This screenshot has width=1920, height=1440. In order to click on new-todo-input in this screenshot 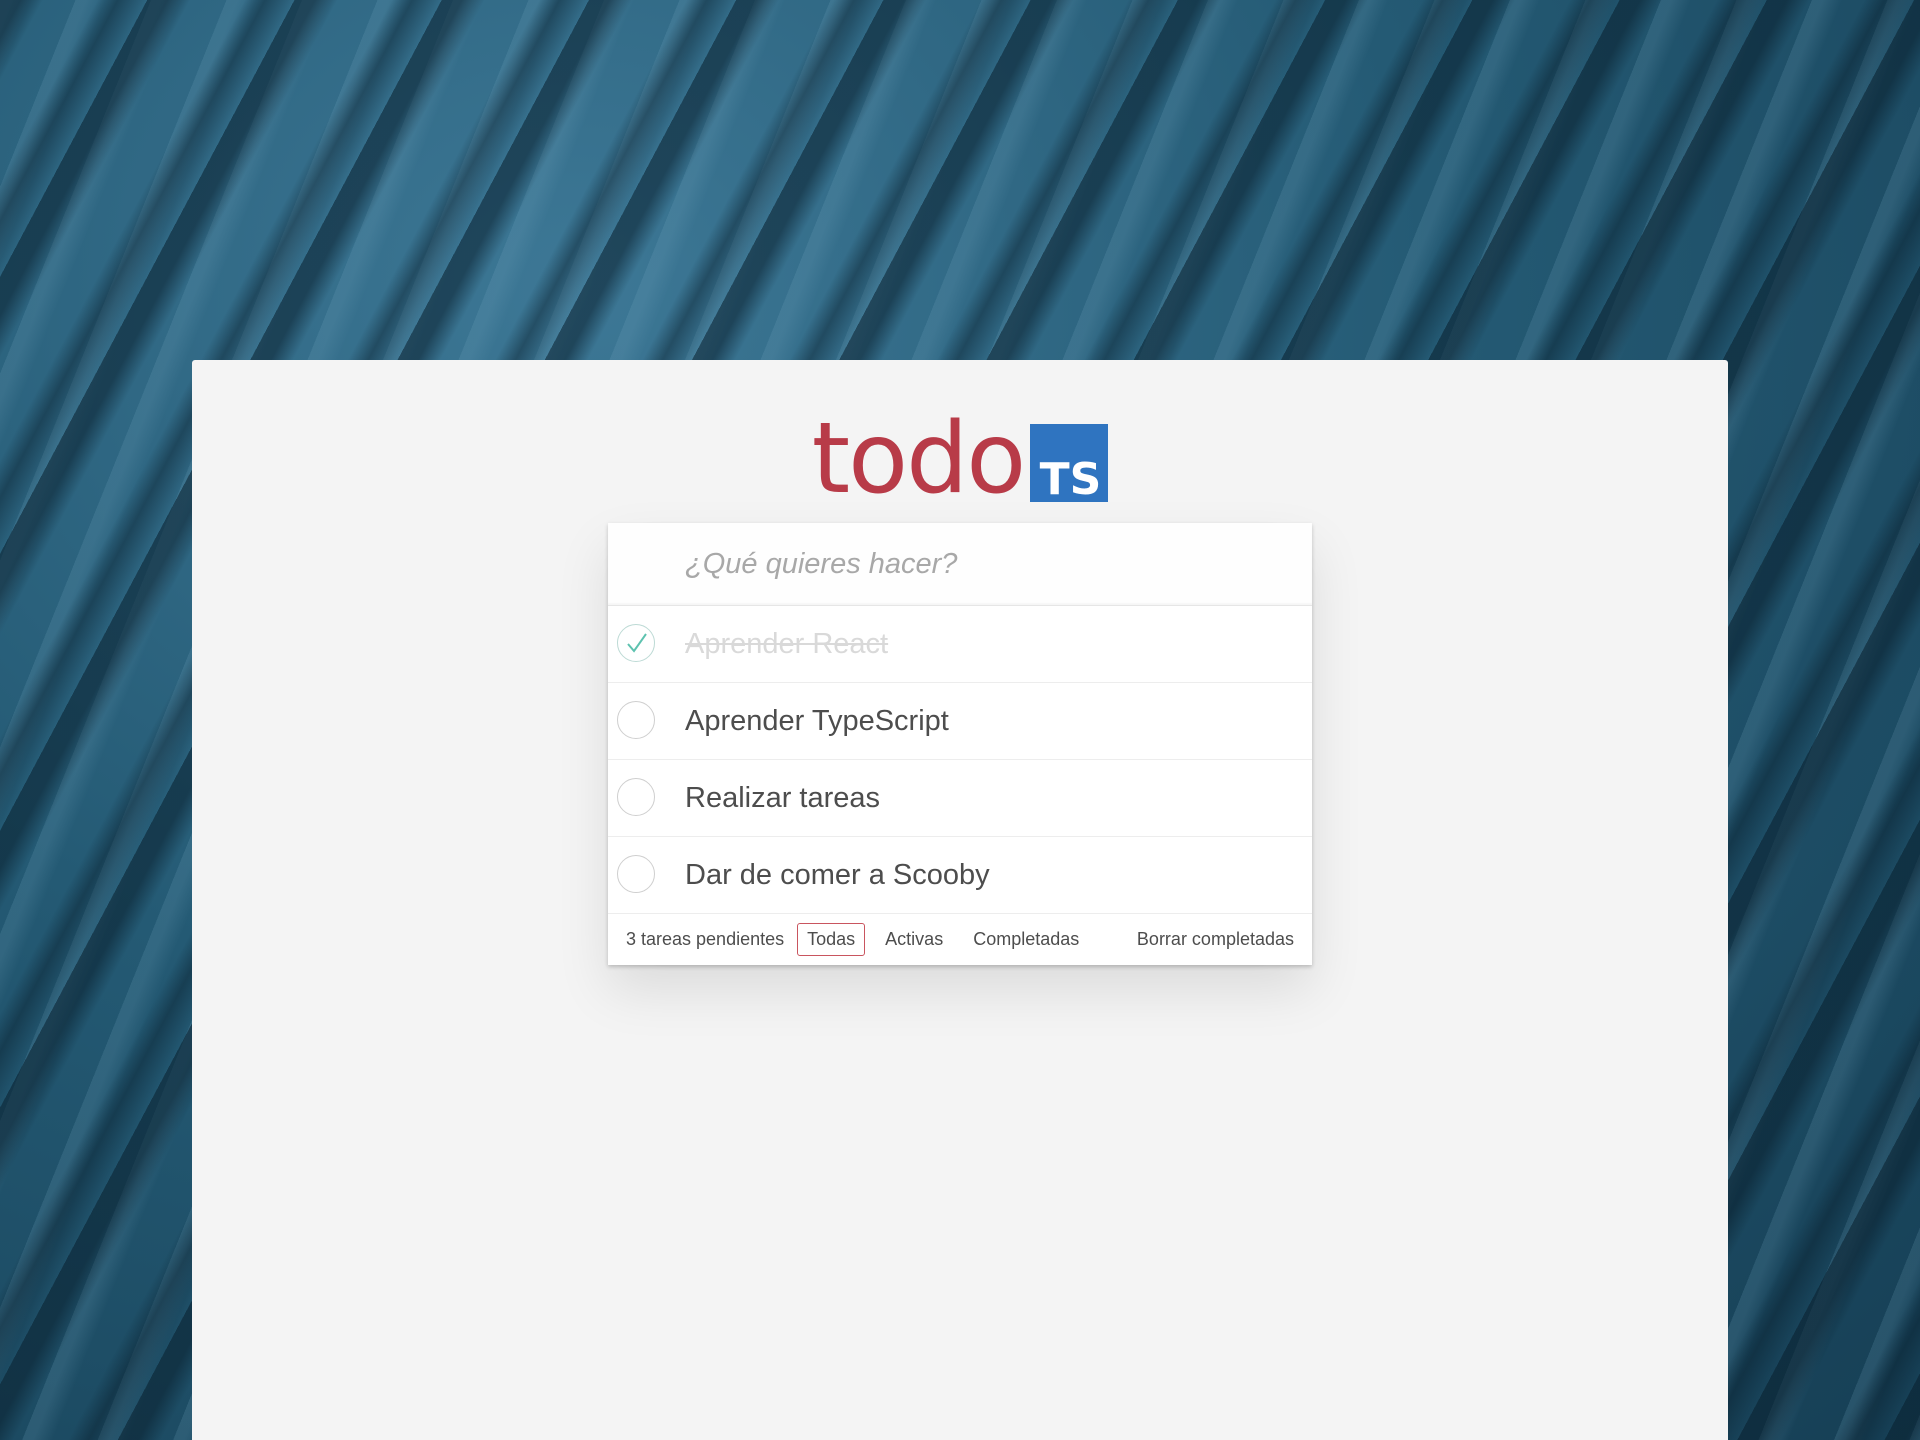, I will do `click(960, 564)`.